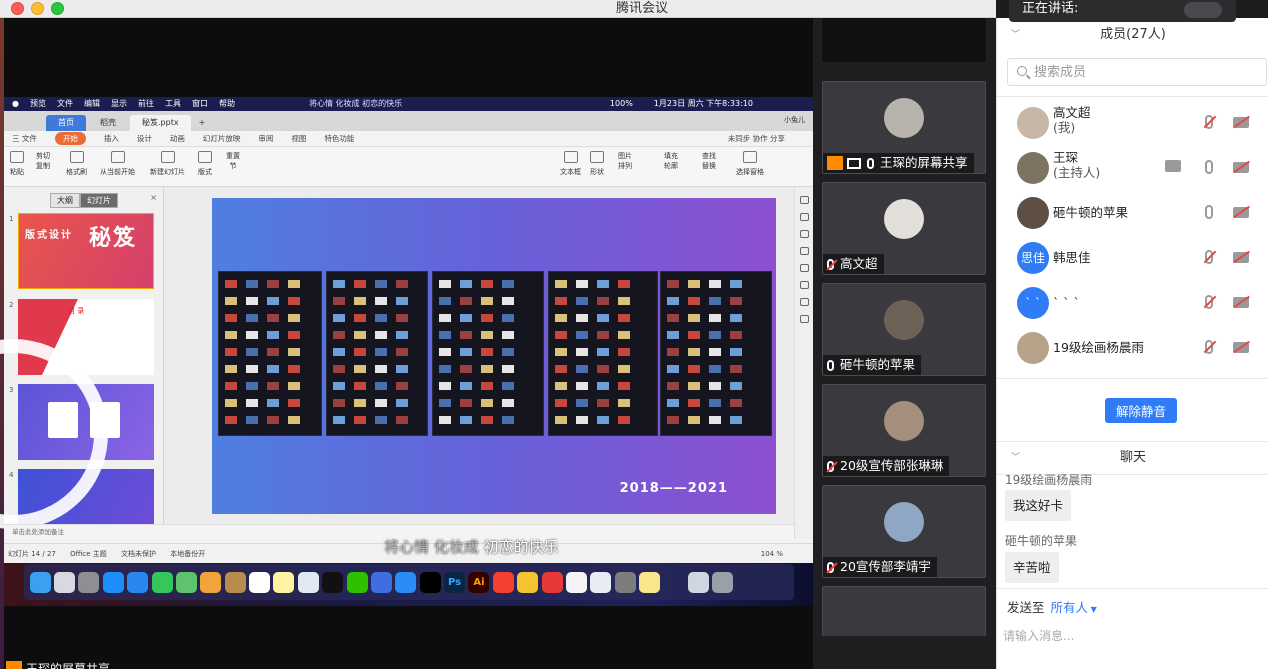  I want to click on member-row: ` ` ` ` `, so click(1132, 303).